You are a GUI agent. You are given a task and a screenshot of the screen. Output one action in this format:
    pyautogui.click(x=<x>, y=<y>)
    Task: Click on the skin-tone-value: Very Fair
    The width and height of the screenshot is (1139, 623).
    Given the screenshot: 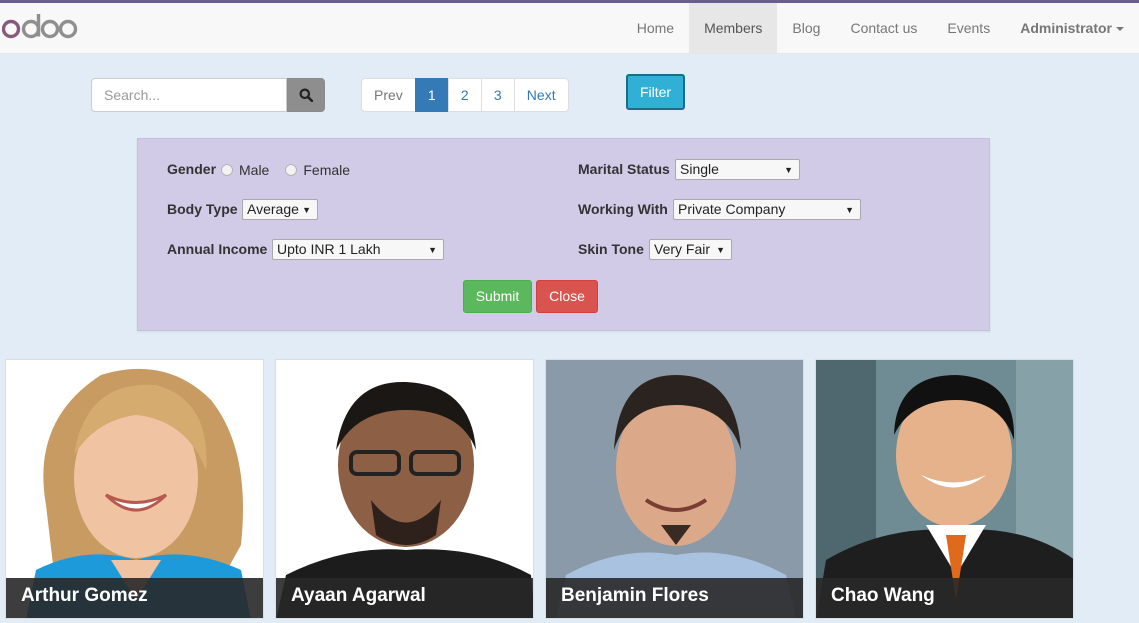 What is the action you would take?
    pyautogui.click(x=682, y=249)
    